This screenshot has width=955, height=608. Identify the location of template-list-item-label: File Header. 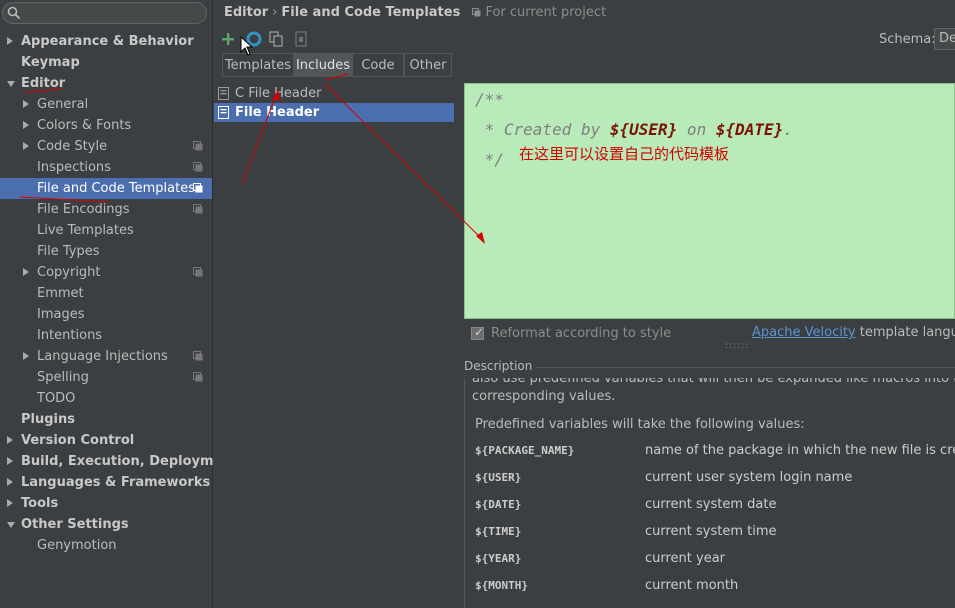
(277, 112).